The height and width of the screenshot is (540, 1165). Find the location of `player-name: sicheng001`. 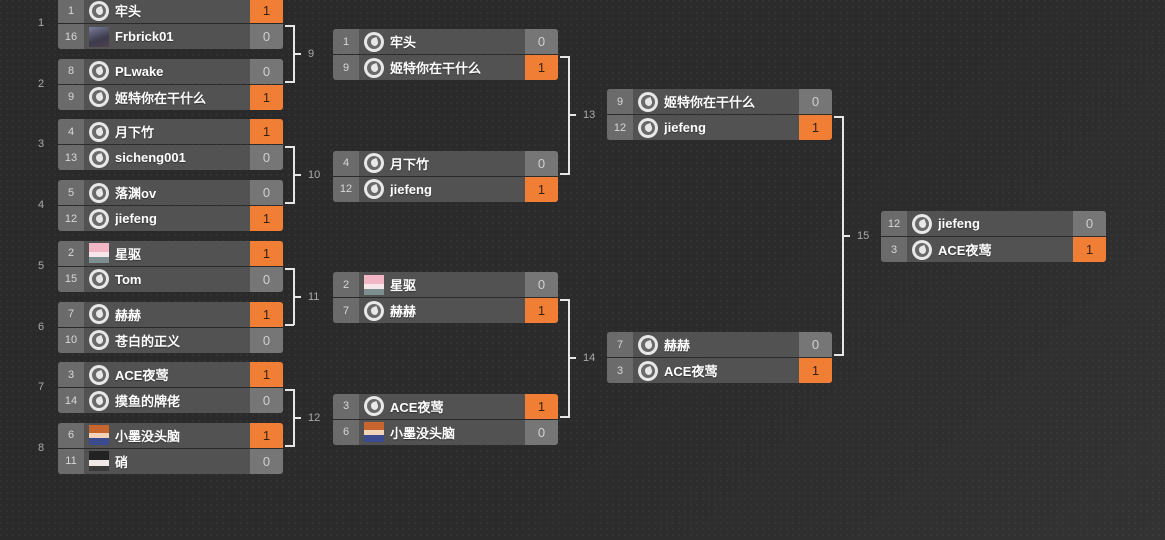

player-name: sicheng001 is located at coordinates (182, 157).